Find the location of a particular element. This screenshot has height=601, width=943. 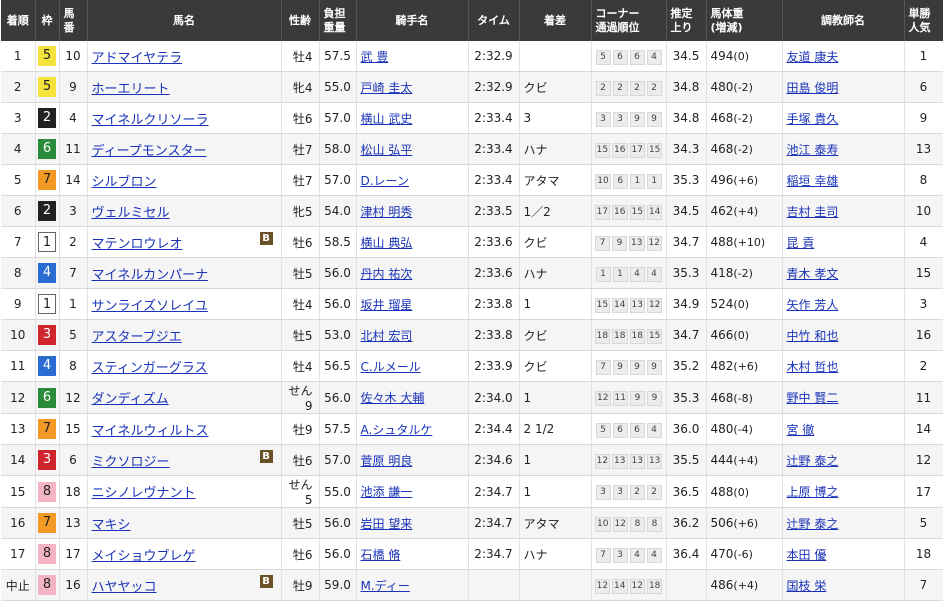

horse-name-link: ホーエリート is located at coordinates (131, 89).